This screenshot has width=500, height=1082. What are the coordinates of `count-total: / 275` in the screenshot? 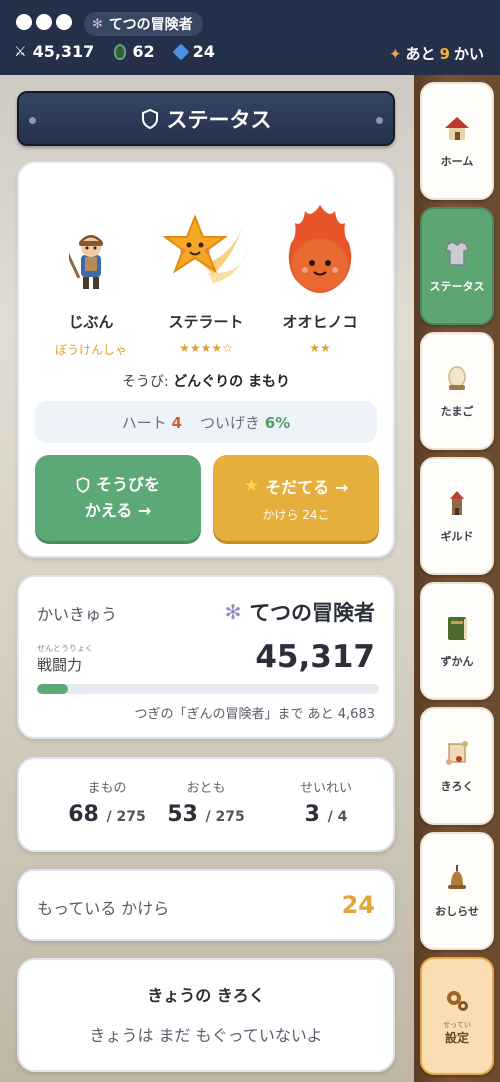 It's located at (126, 817).